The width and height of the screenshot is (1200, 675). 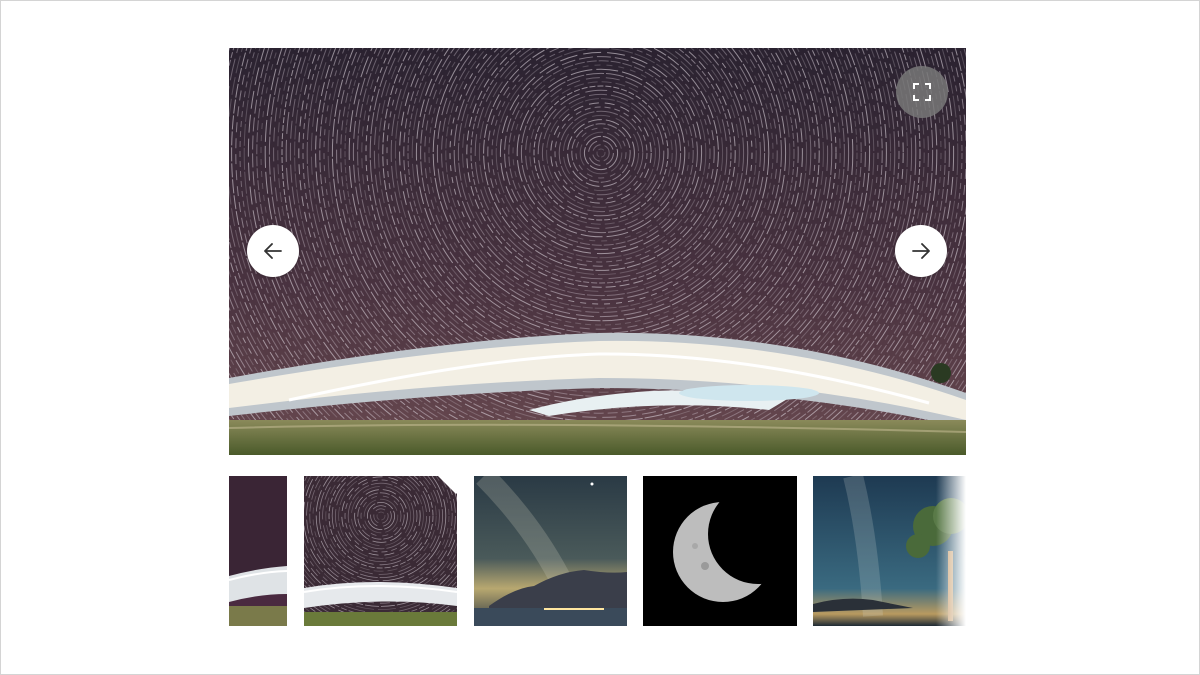 I want to click on fullscreen-button, so click(x=922, y=92).